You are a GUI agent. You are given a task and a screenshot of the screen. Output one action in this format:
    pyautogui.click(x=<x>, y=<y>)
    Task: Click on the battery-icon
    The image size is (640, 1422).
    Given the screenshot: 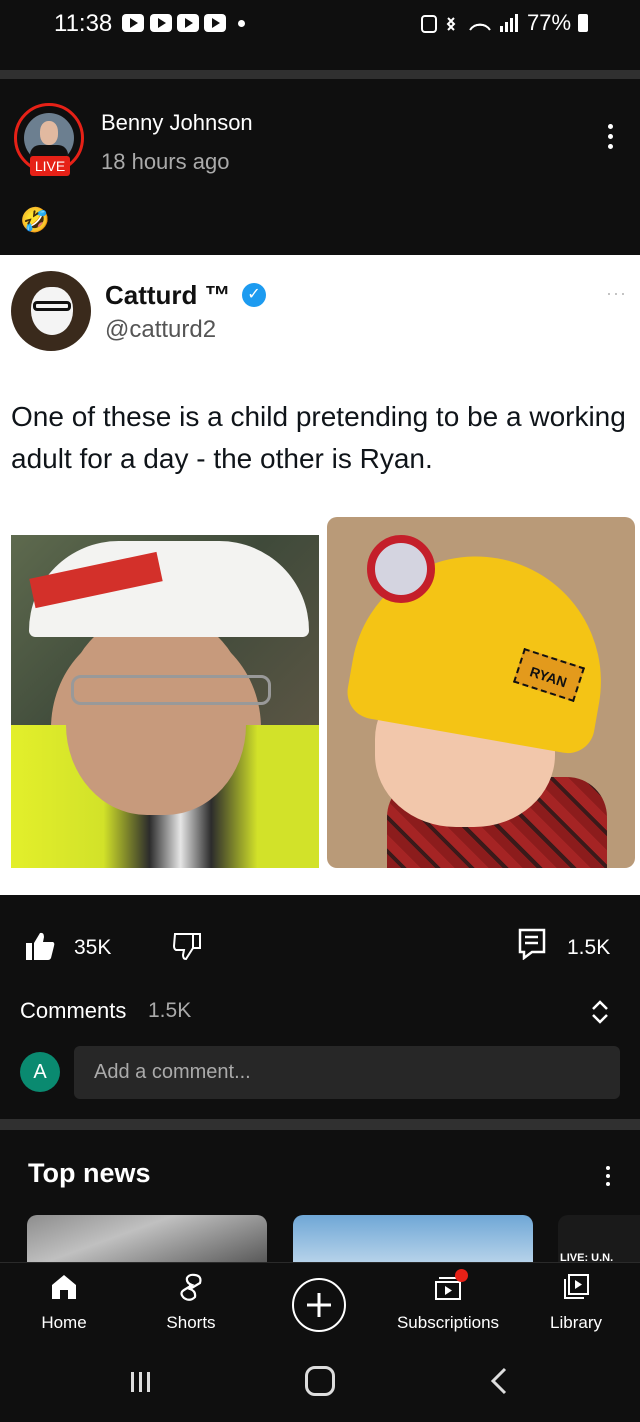 What is the action you would take?
    pyautogui.click(x=583, y=23)
    